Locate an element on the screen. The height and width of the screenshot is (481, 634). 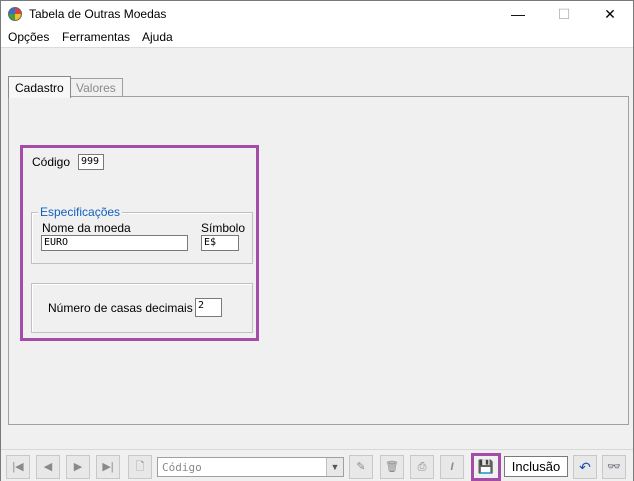
save-button: 💾 is located at coordinates (486, 467).